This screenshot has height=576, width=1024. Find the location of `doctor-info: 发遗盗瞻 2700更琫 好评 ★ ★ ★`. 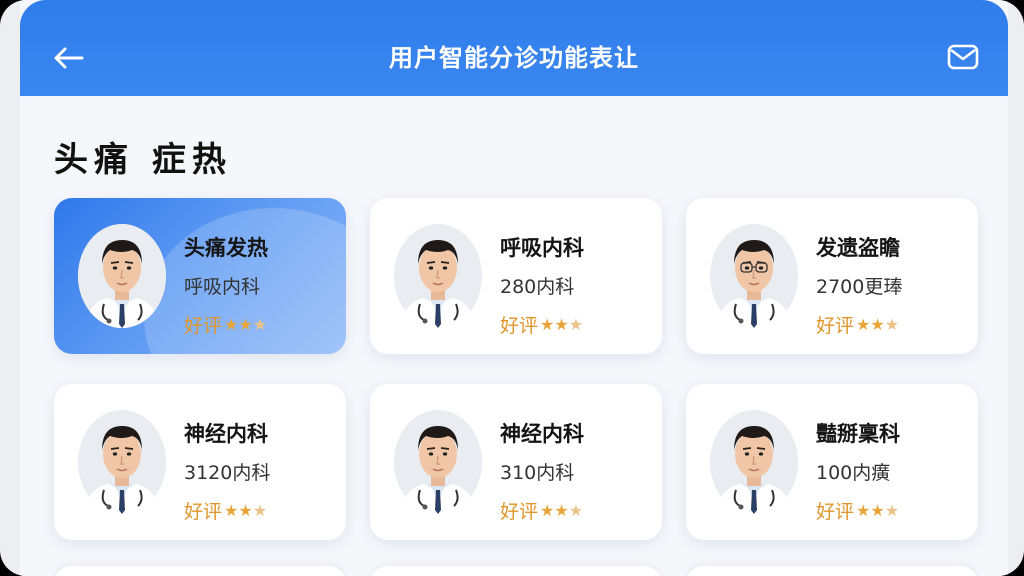

doctor-info: 发遗盗瞻 2700更琫 好评 ★ ★ ★ is located at coordinates (859, 285).